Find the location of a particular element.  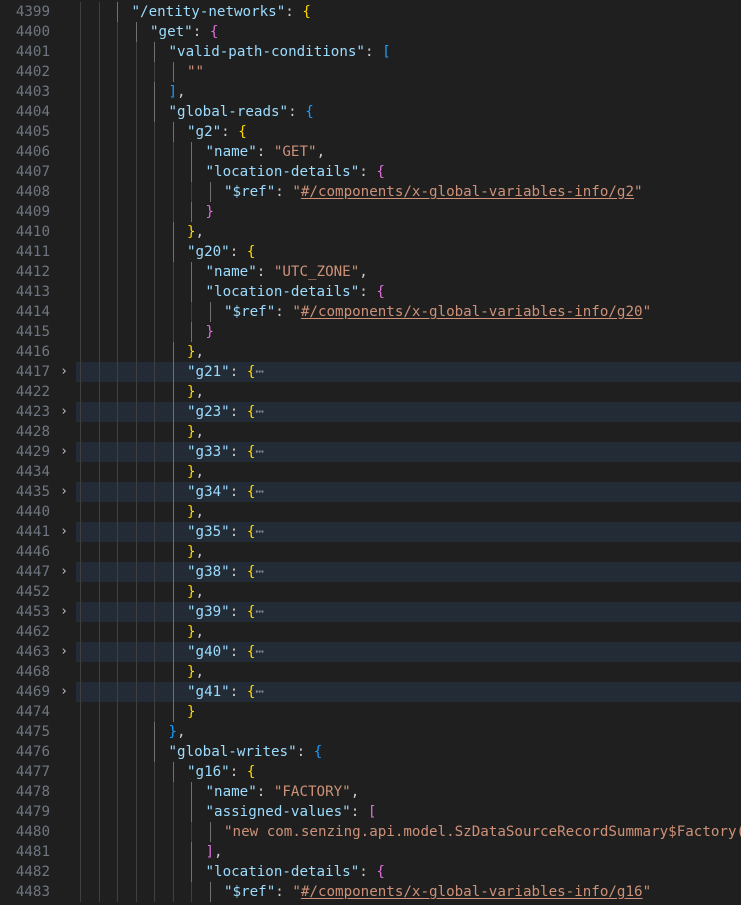

code-line: 4412 "name": "UTC_ZONE", is located at coordinates (370, 272).